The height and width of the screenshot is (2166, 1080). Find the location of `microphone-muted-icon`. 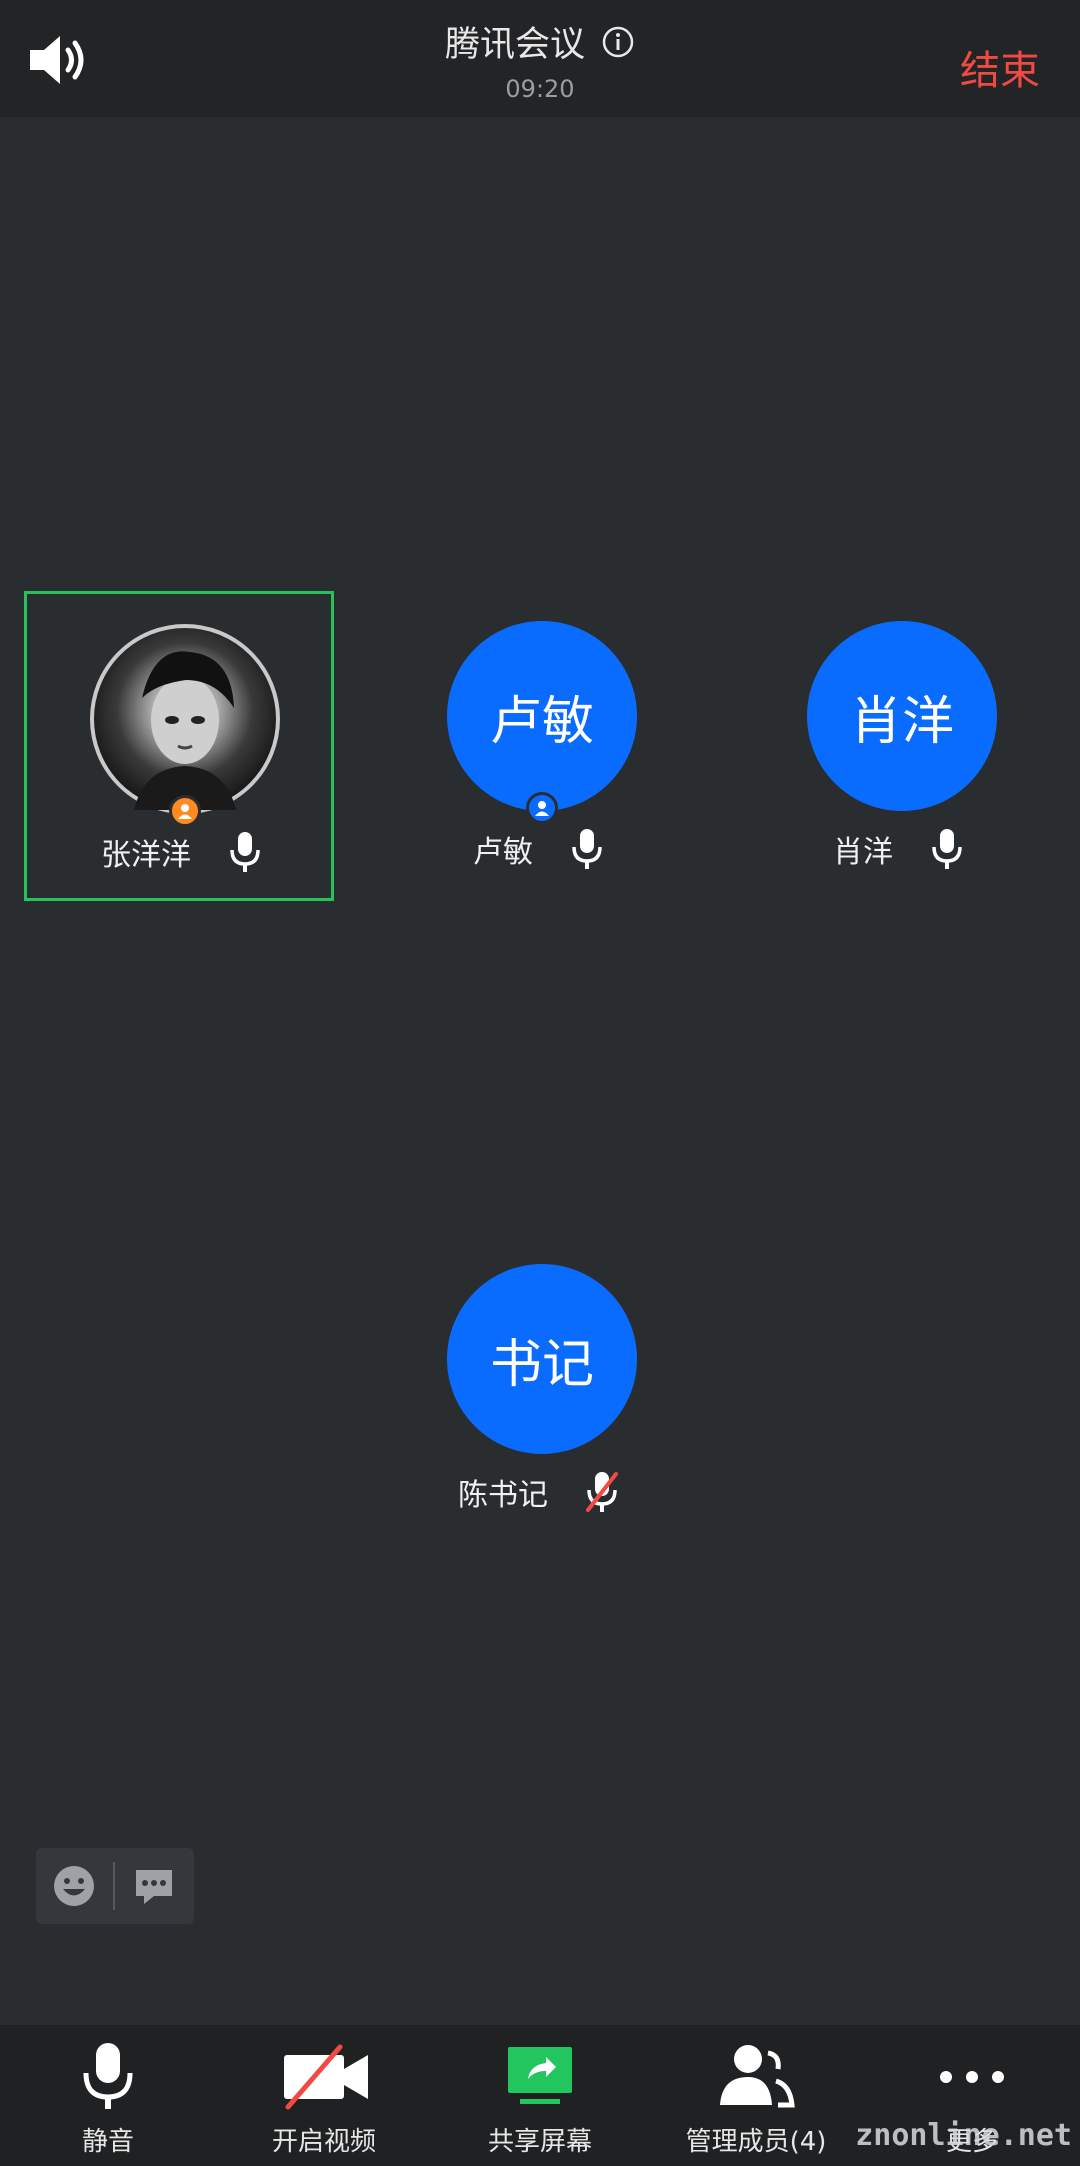

microphone-muted-icon is located at coordinates (602, 1492).